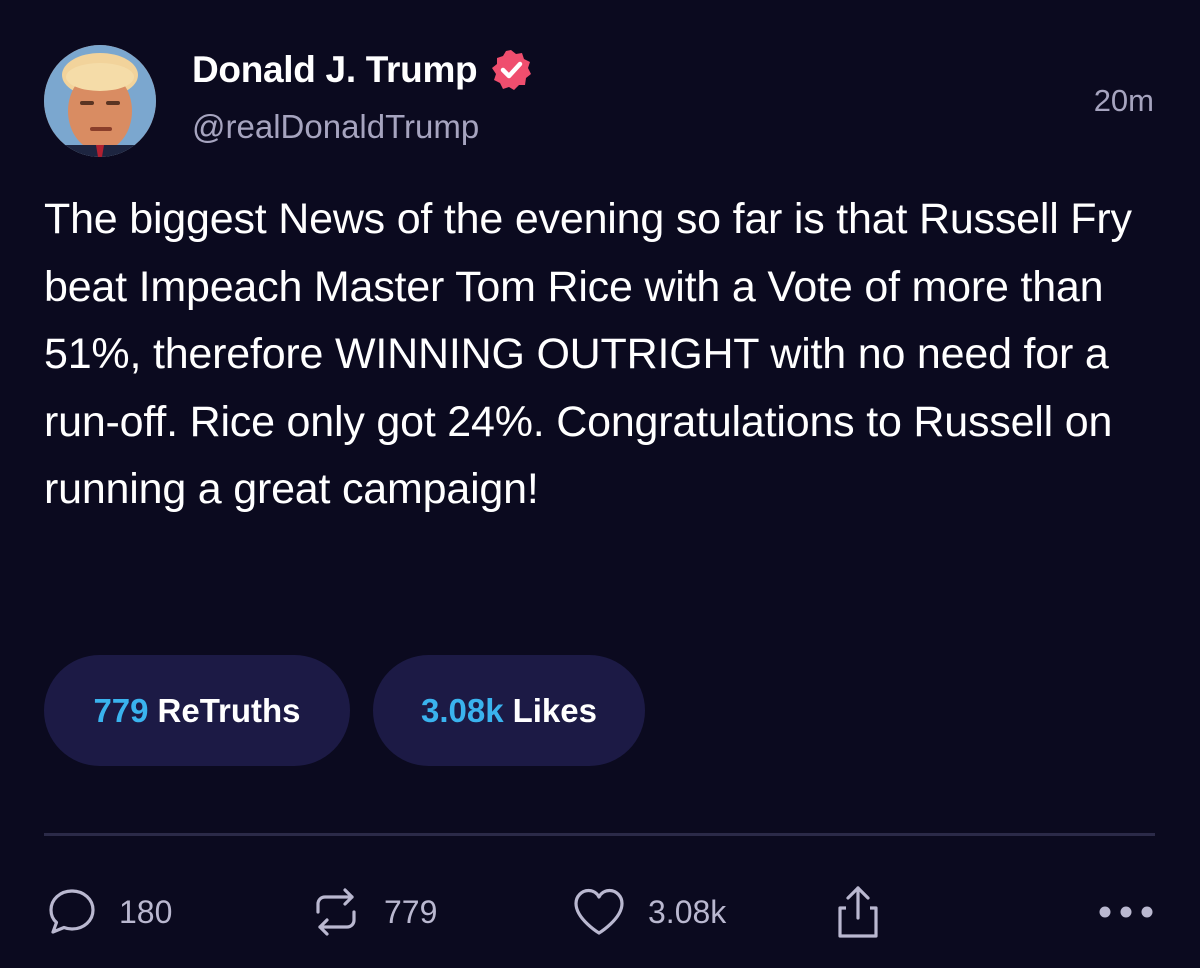  I want to click on share-button, so click(858, 912).